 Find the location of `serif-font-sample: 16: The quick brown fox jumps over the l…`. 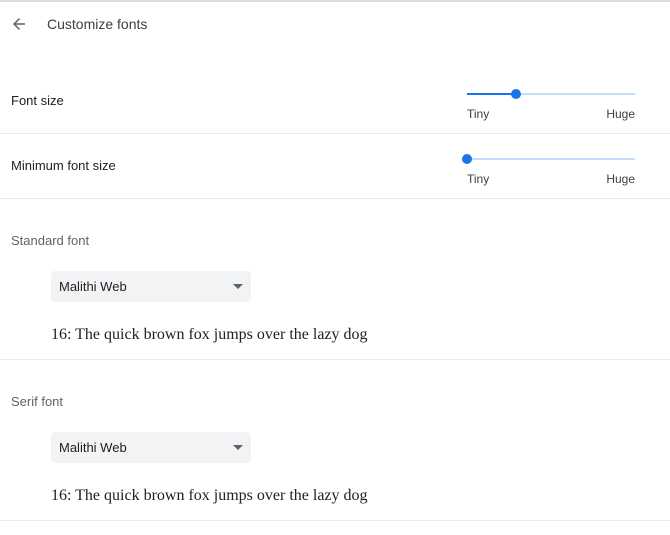

serif-font-sample: 16: The quick brown fox jumps over the l… is located at coordinates (209, 495).